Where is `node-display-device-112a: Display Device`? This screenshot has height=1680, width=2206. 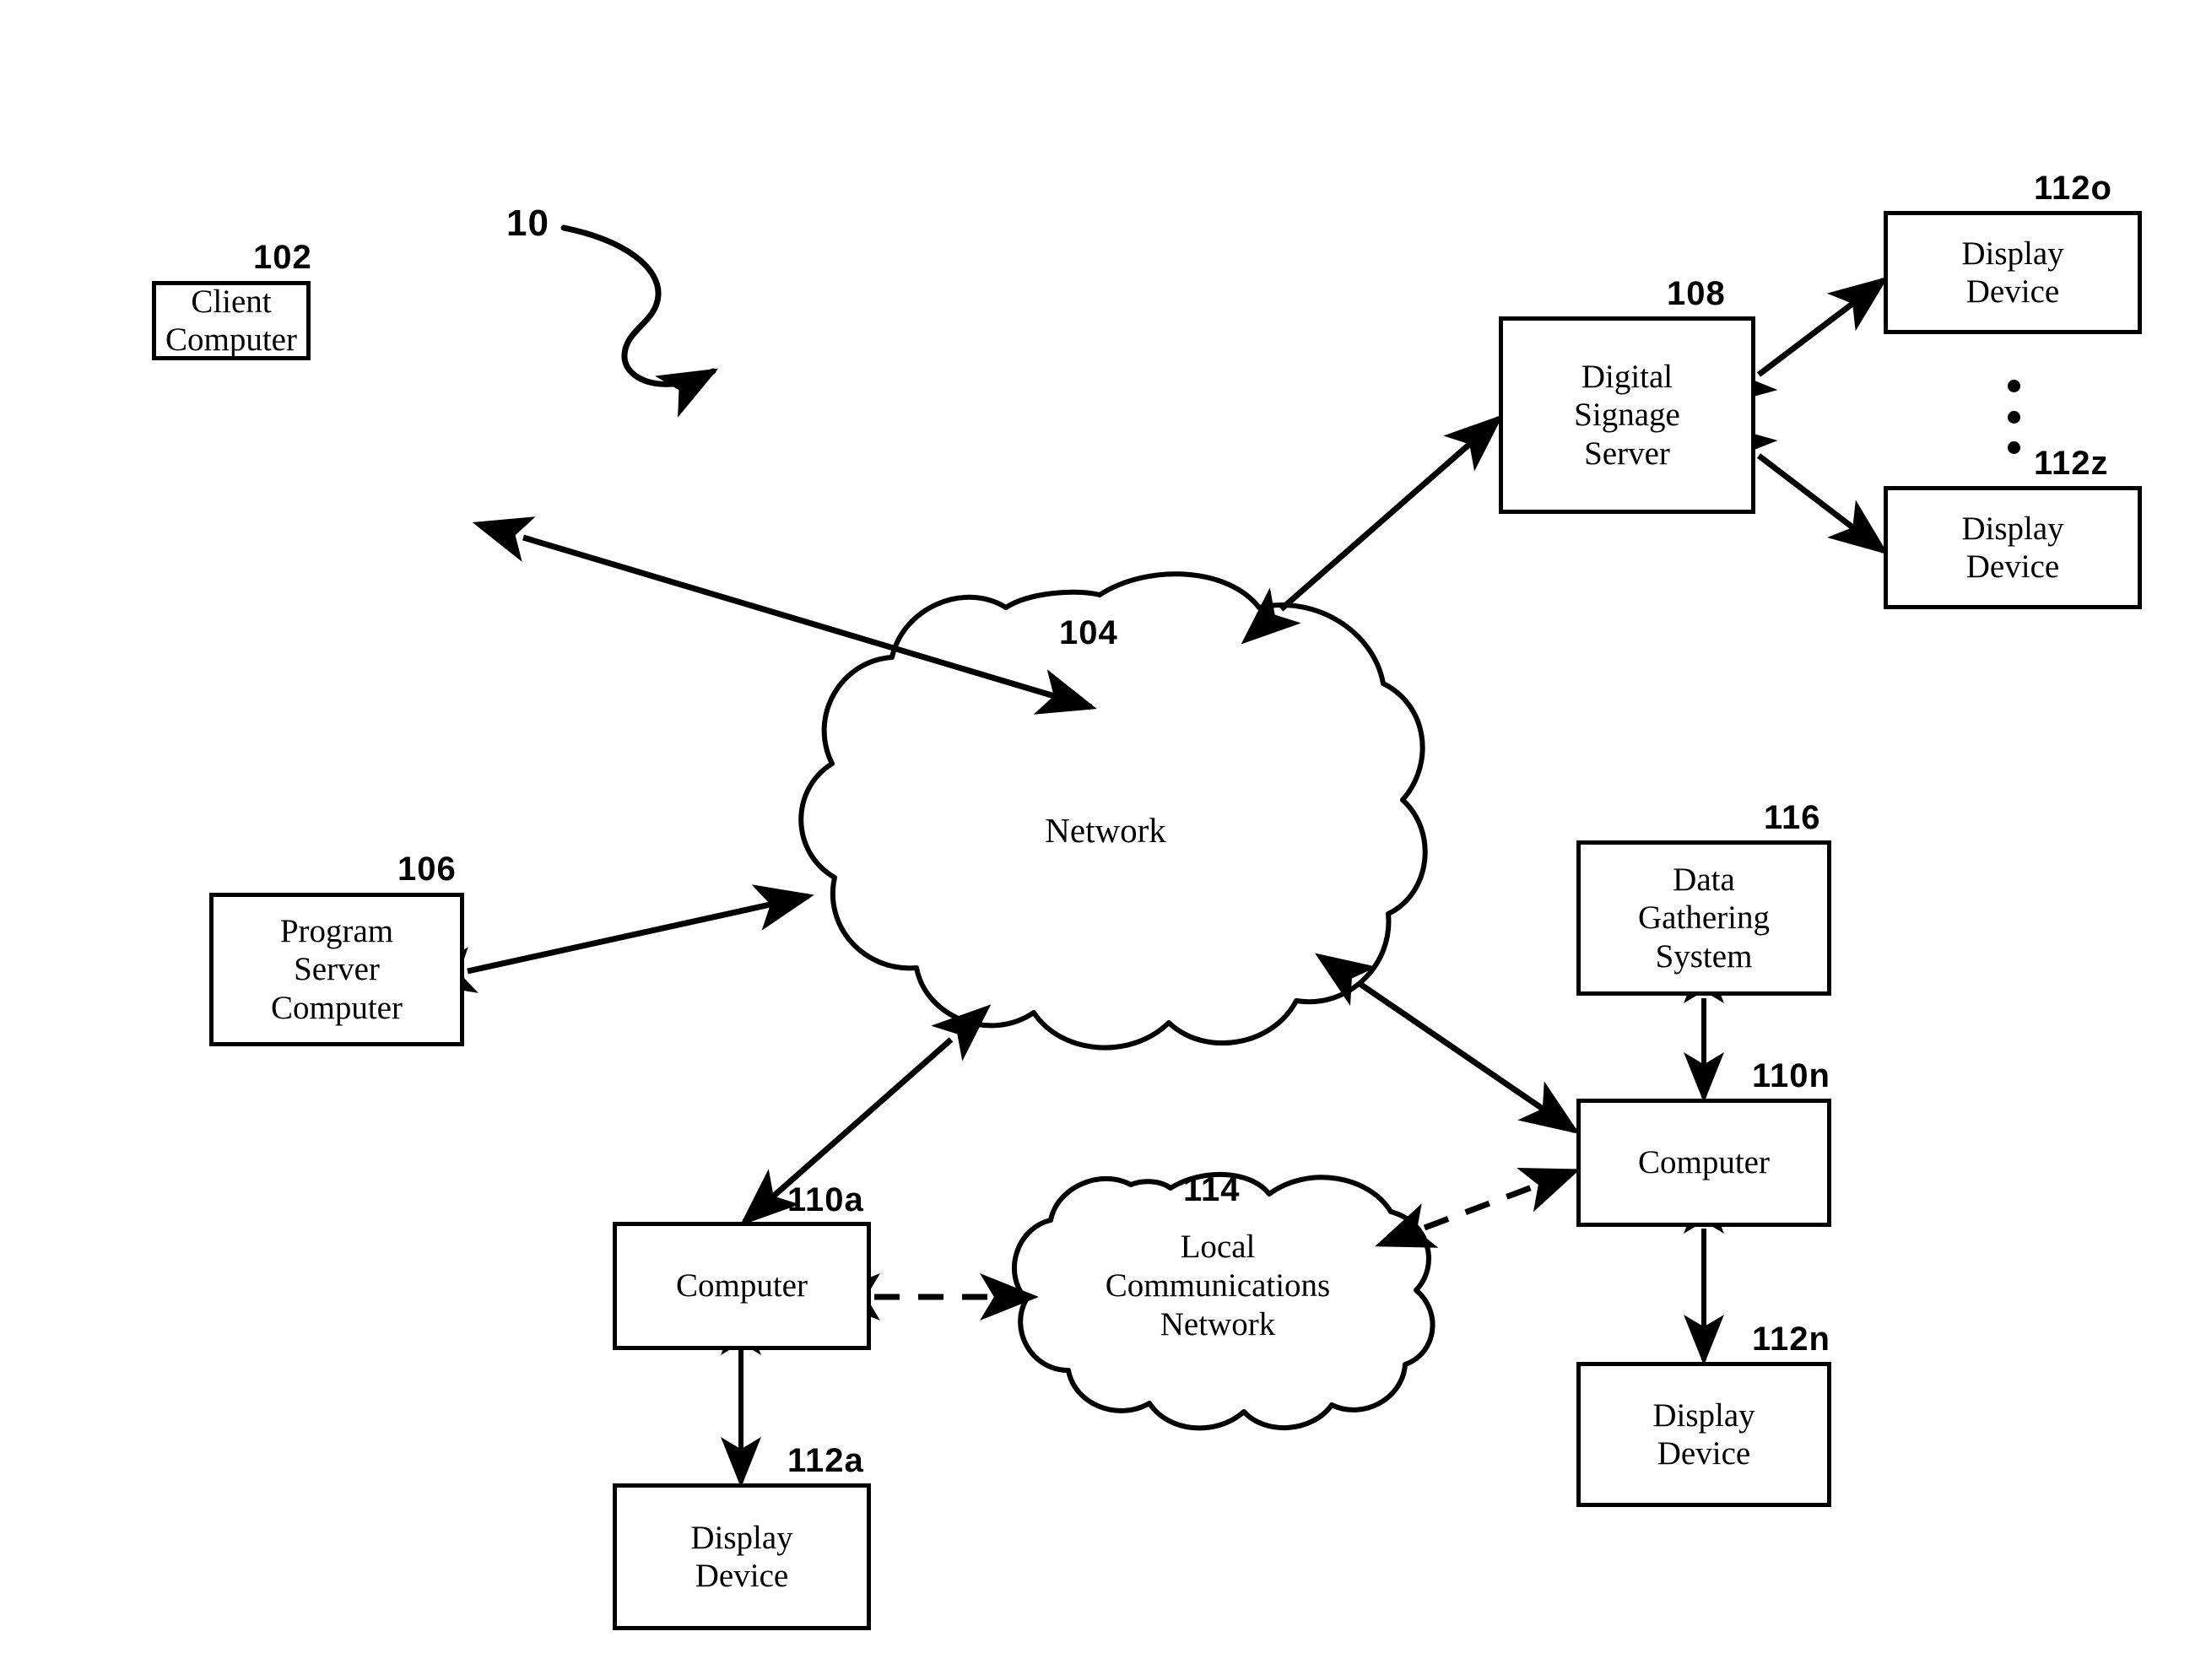
node-display-device-112a: Display Device is located at coordinates (742, 1556).